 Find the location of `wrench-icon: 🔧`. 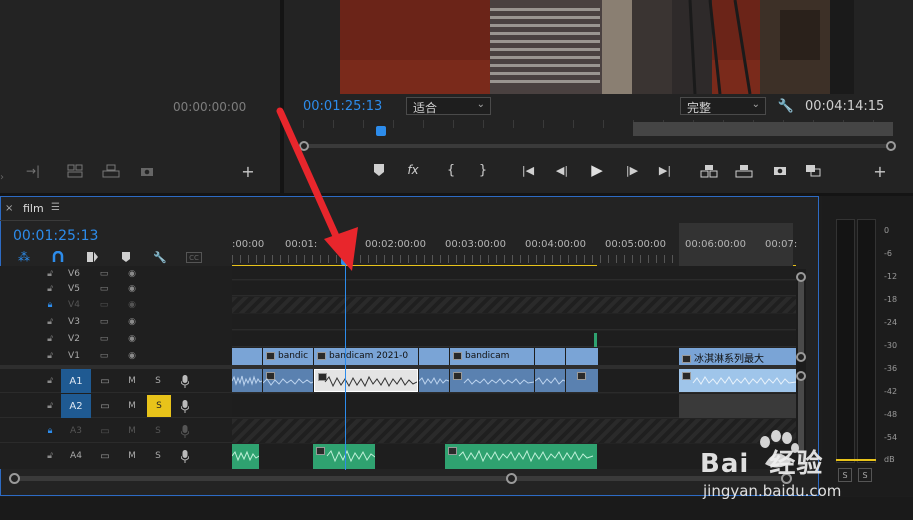

wrench-icon: 🔧 is located at coordinates (786, 106).